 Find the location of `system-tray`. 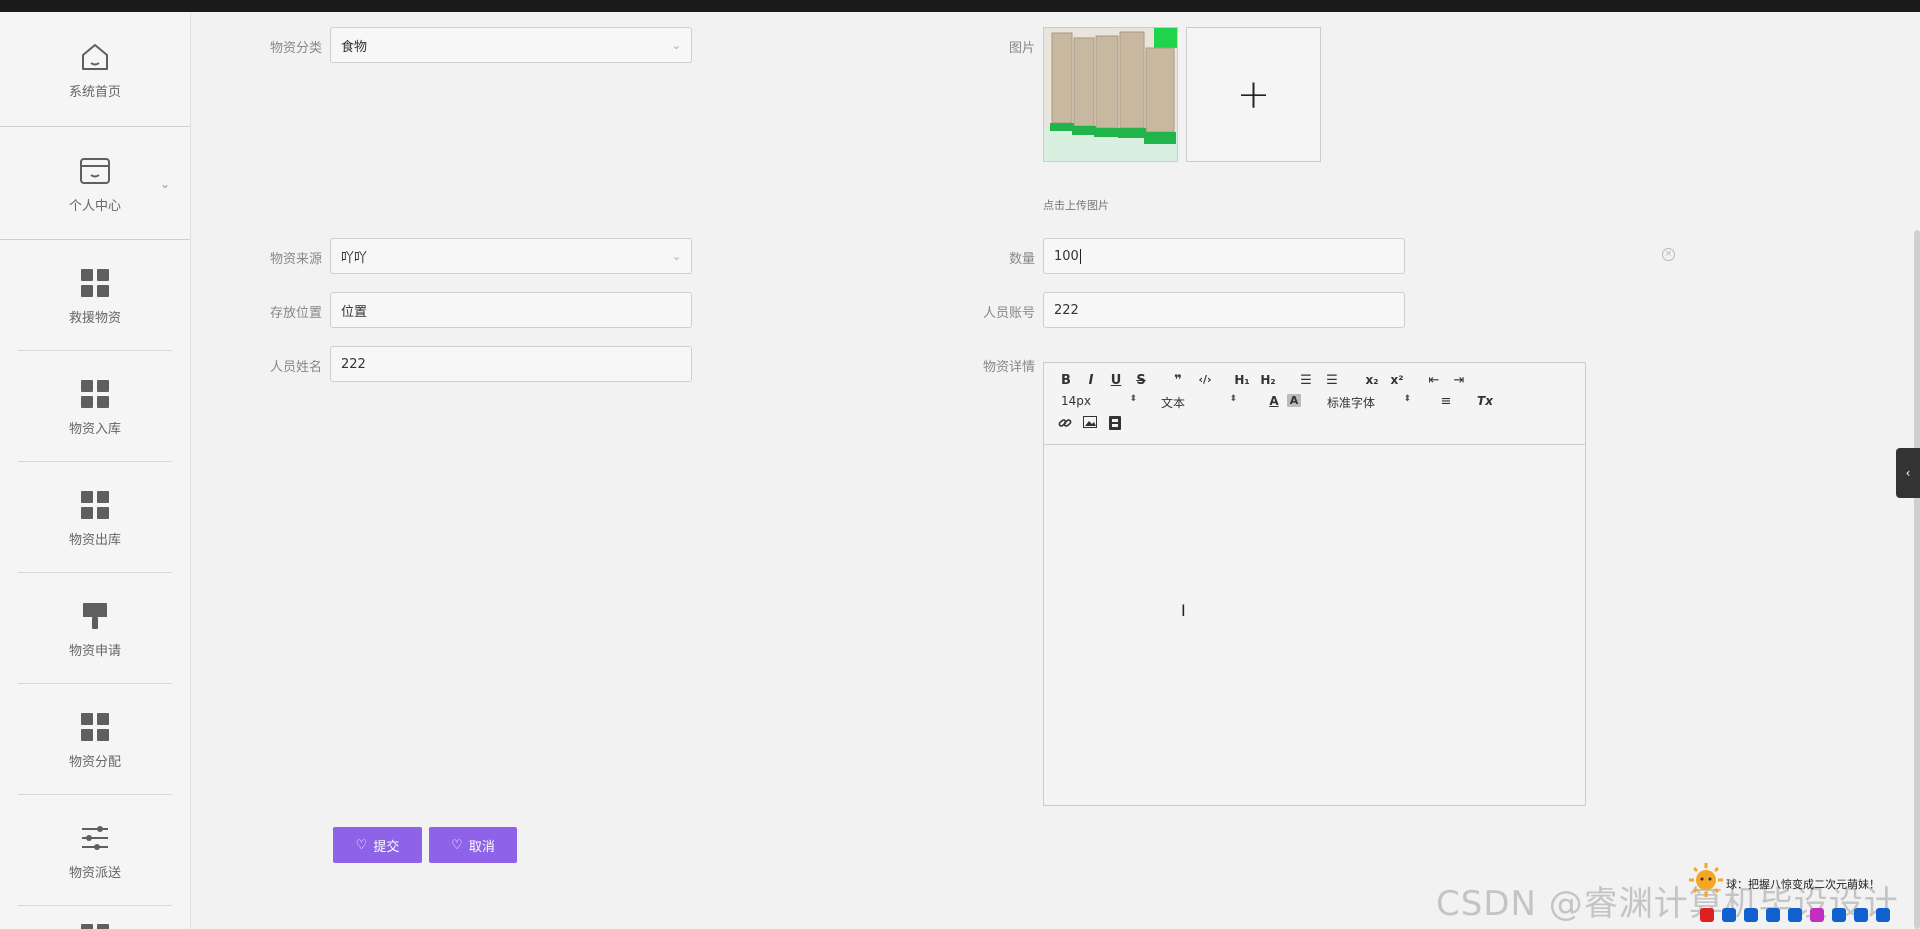

system-tray is located at coordinates (1795, 915).